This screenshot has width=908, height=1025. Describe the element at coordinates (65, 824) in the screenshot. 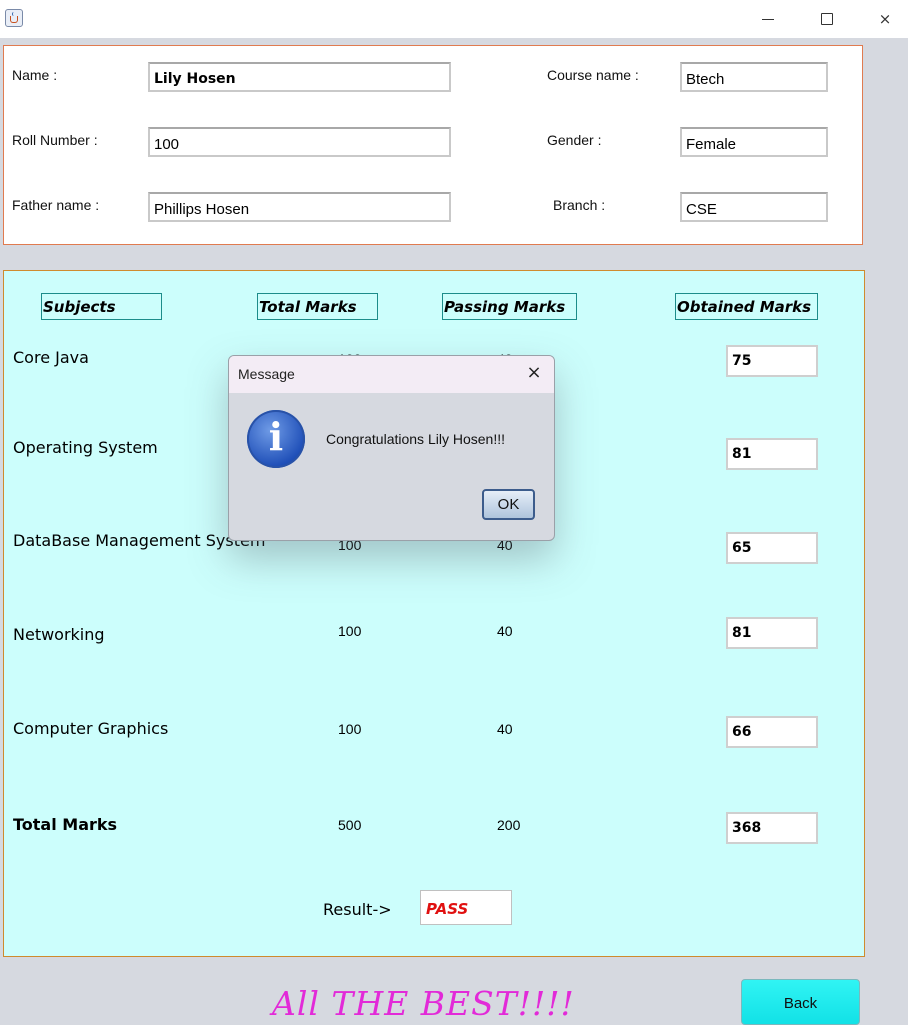

I see `total-marks-label: Total Marks` at that location.